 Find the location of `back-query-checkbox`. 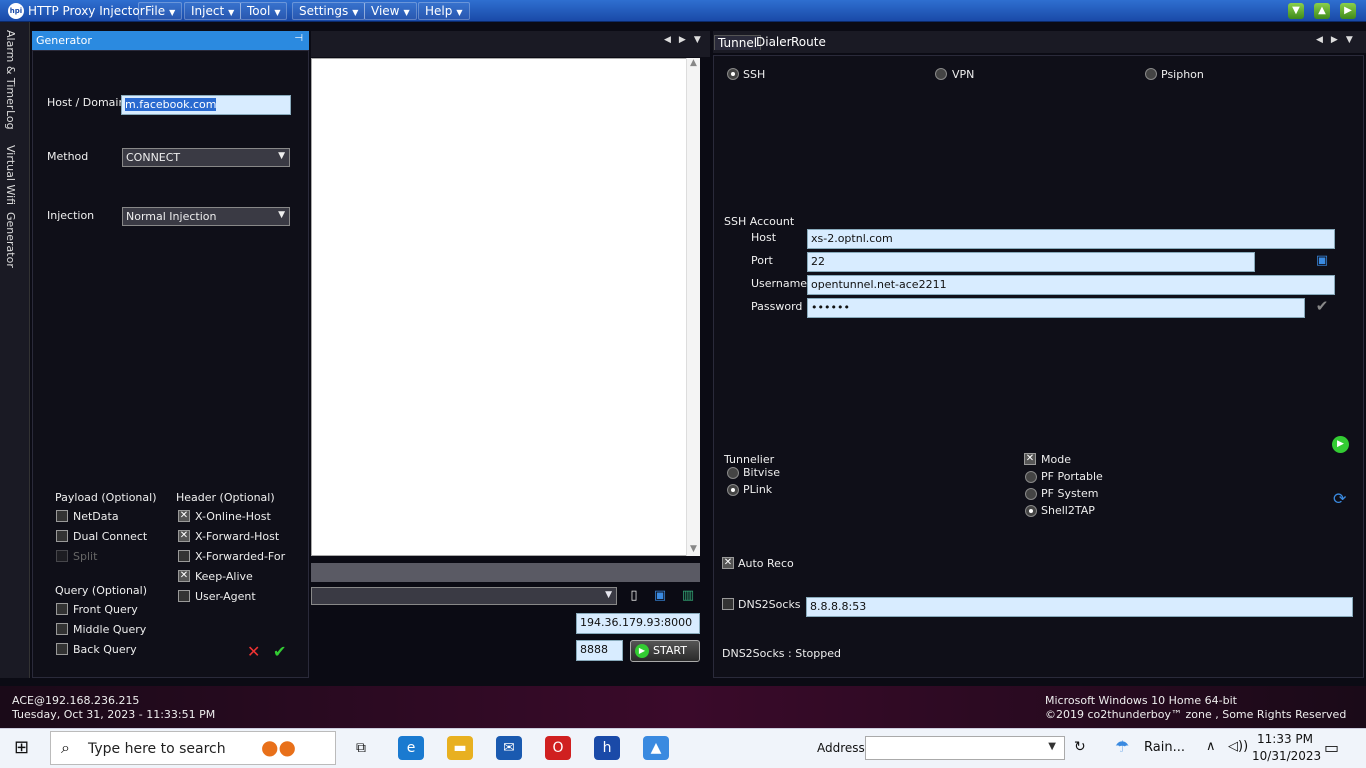

back-query-checkbox is located at coordinates (62, 649).